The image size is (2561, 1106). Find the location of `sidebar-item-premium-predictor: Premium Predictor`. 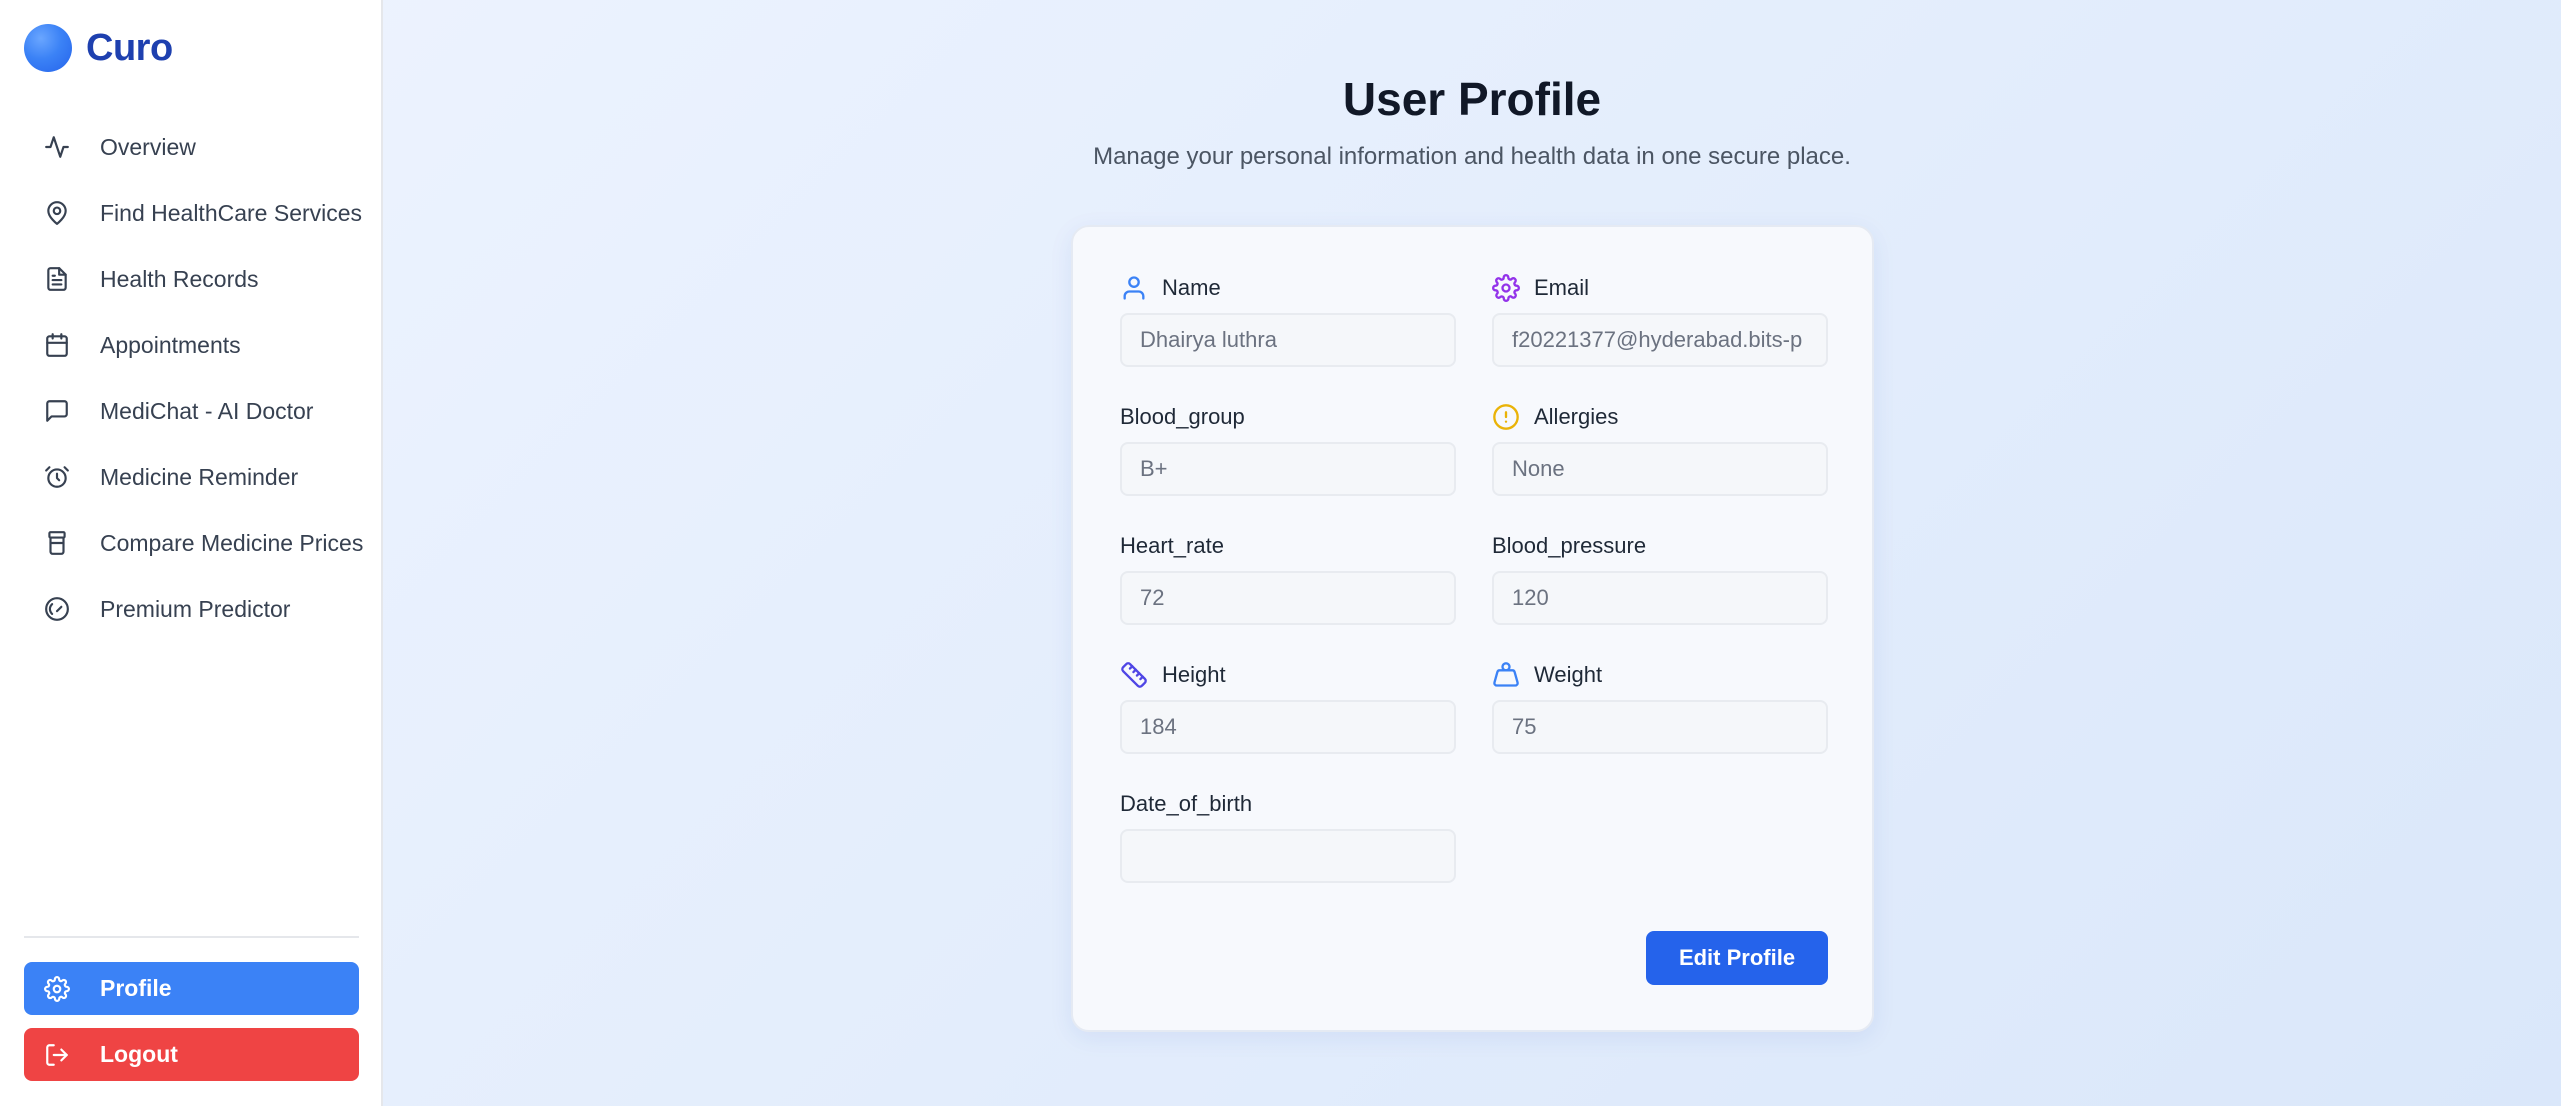

sidebar-item-premium-predictor: Premium Predictor is located at coordinates (191, 609).